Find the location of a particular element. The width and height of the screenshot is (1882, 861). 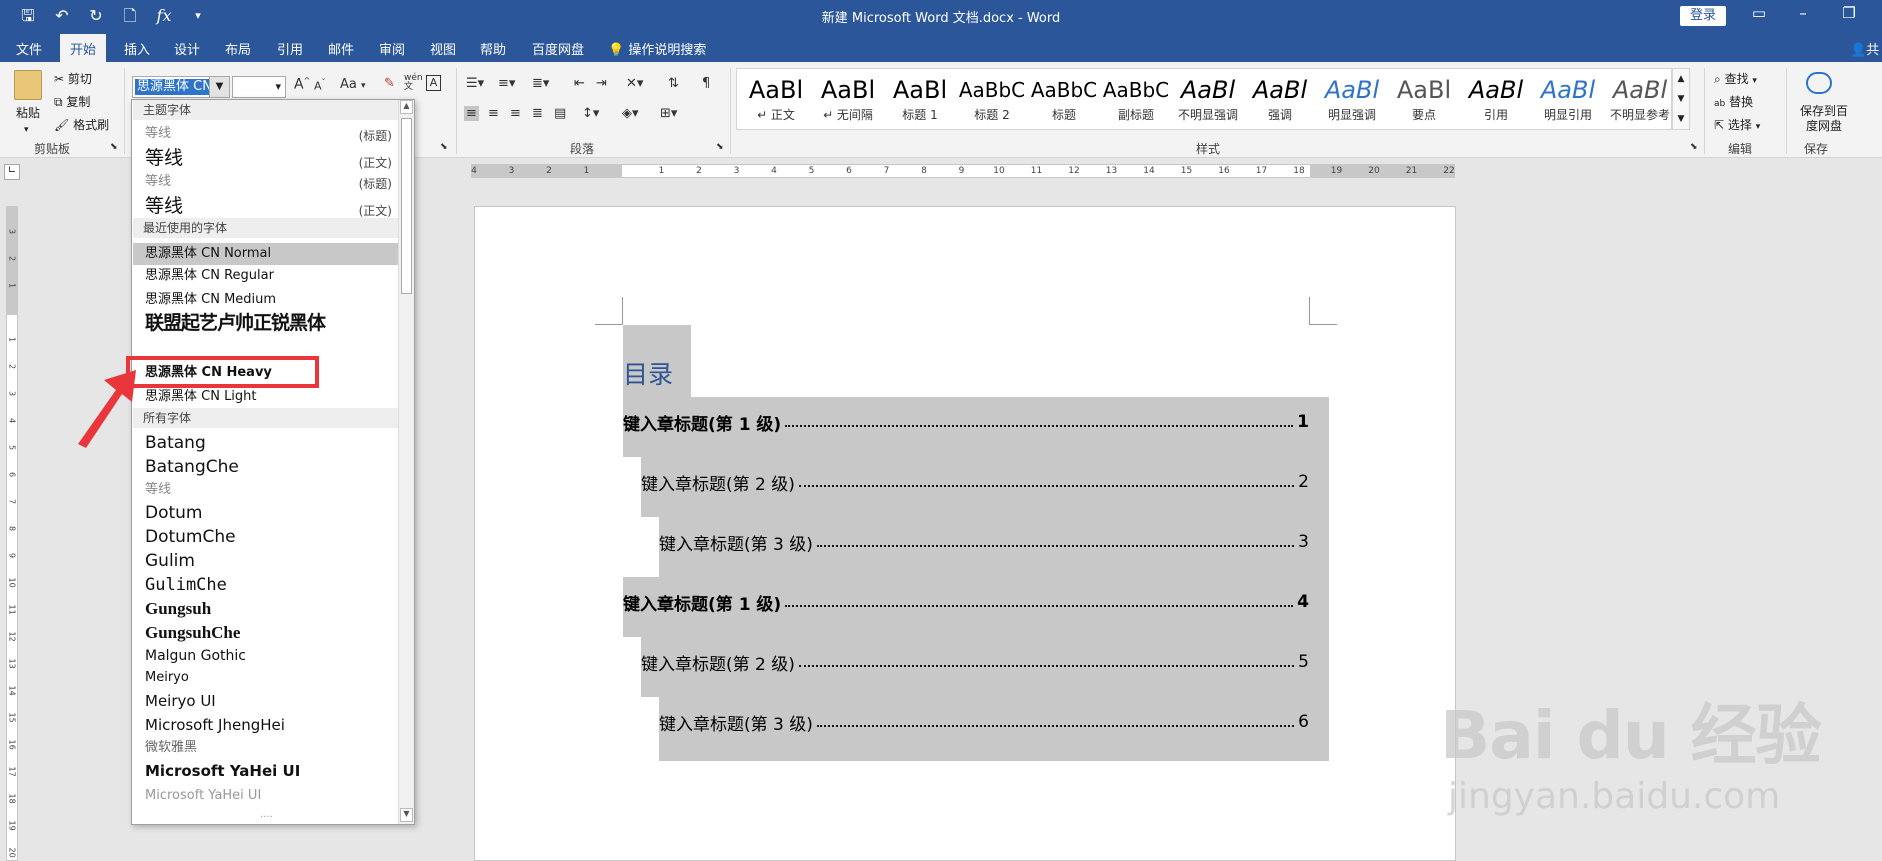

cut-button: ✂ 剪切 is located at coordinates (73, 78).